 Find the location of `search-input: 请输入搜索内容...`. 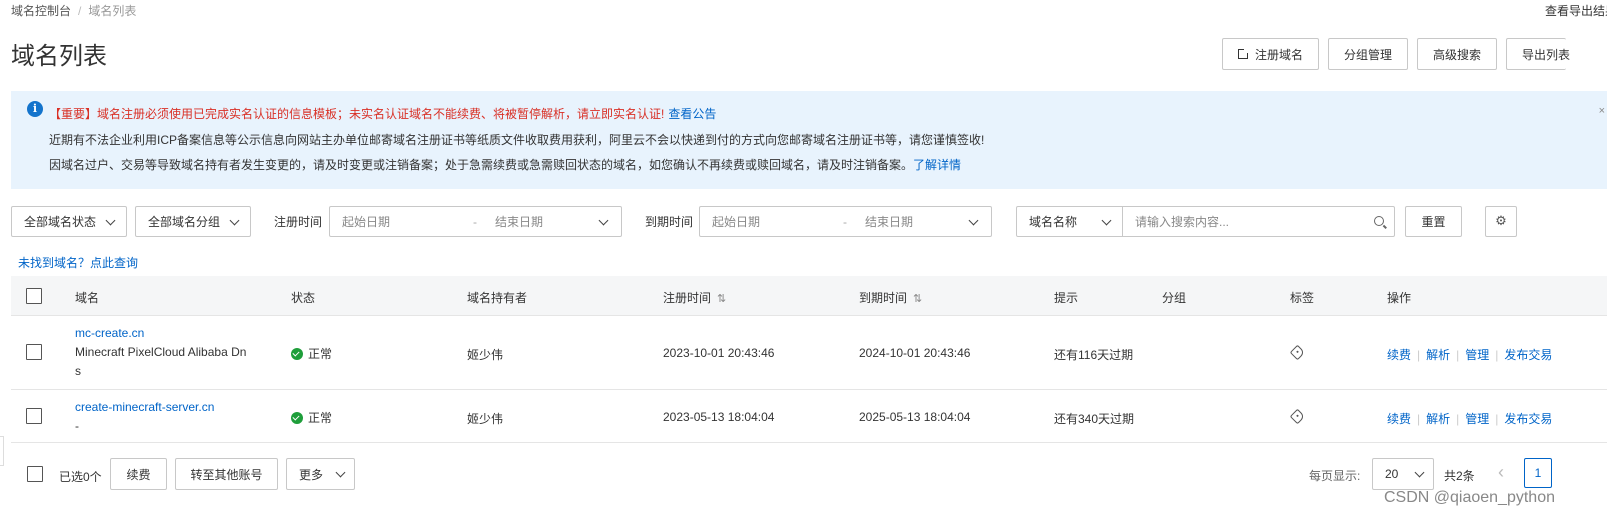

search-input: 请输入搜索内容... is located at coordinates (1258, 221).